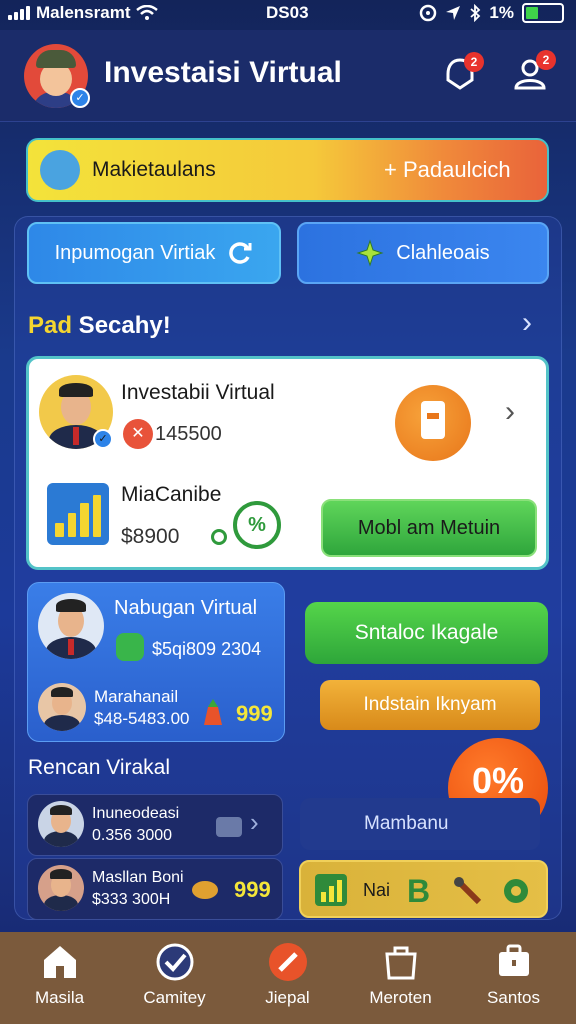  I want to click on toolbar-strip: Nai B, so click(423, 889).